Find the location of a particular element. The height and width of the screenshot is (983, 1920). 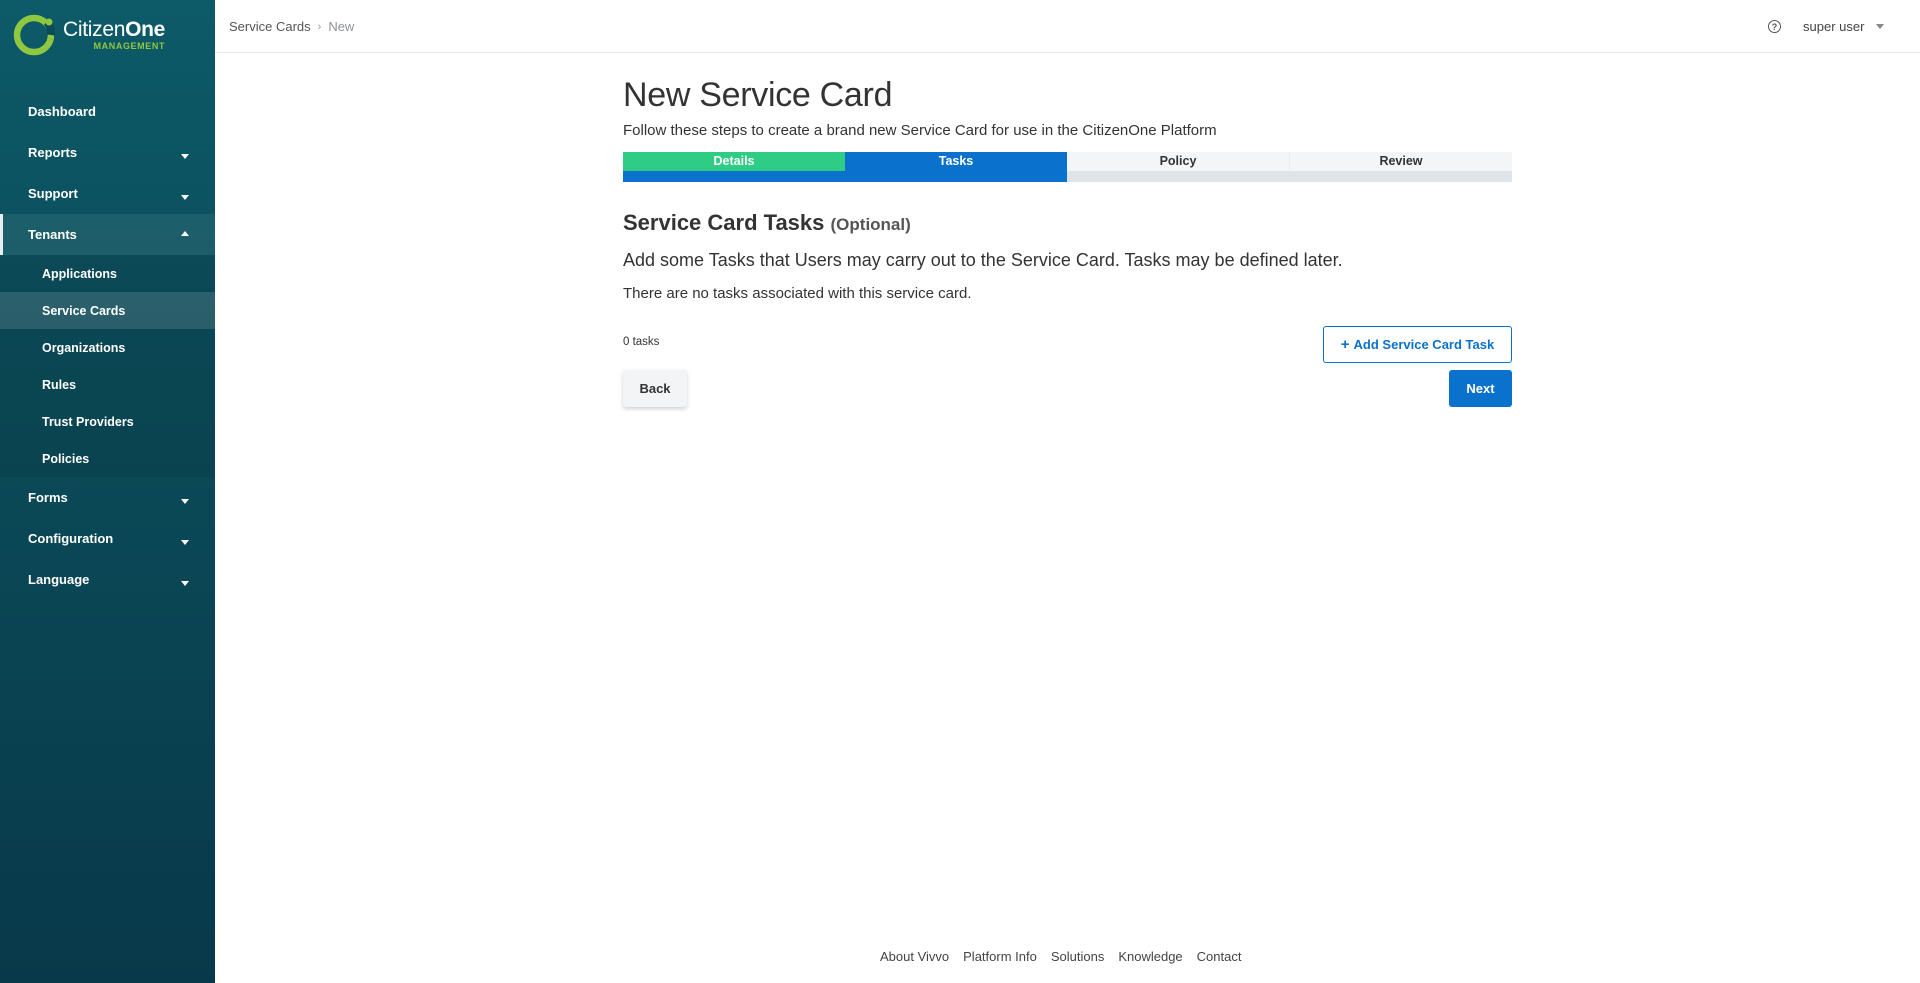

sidebar-subitem-trust-providers: Trust Providers is located at coordinates (107, 421).